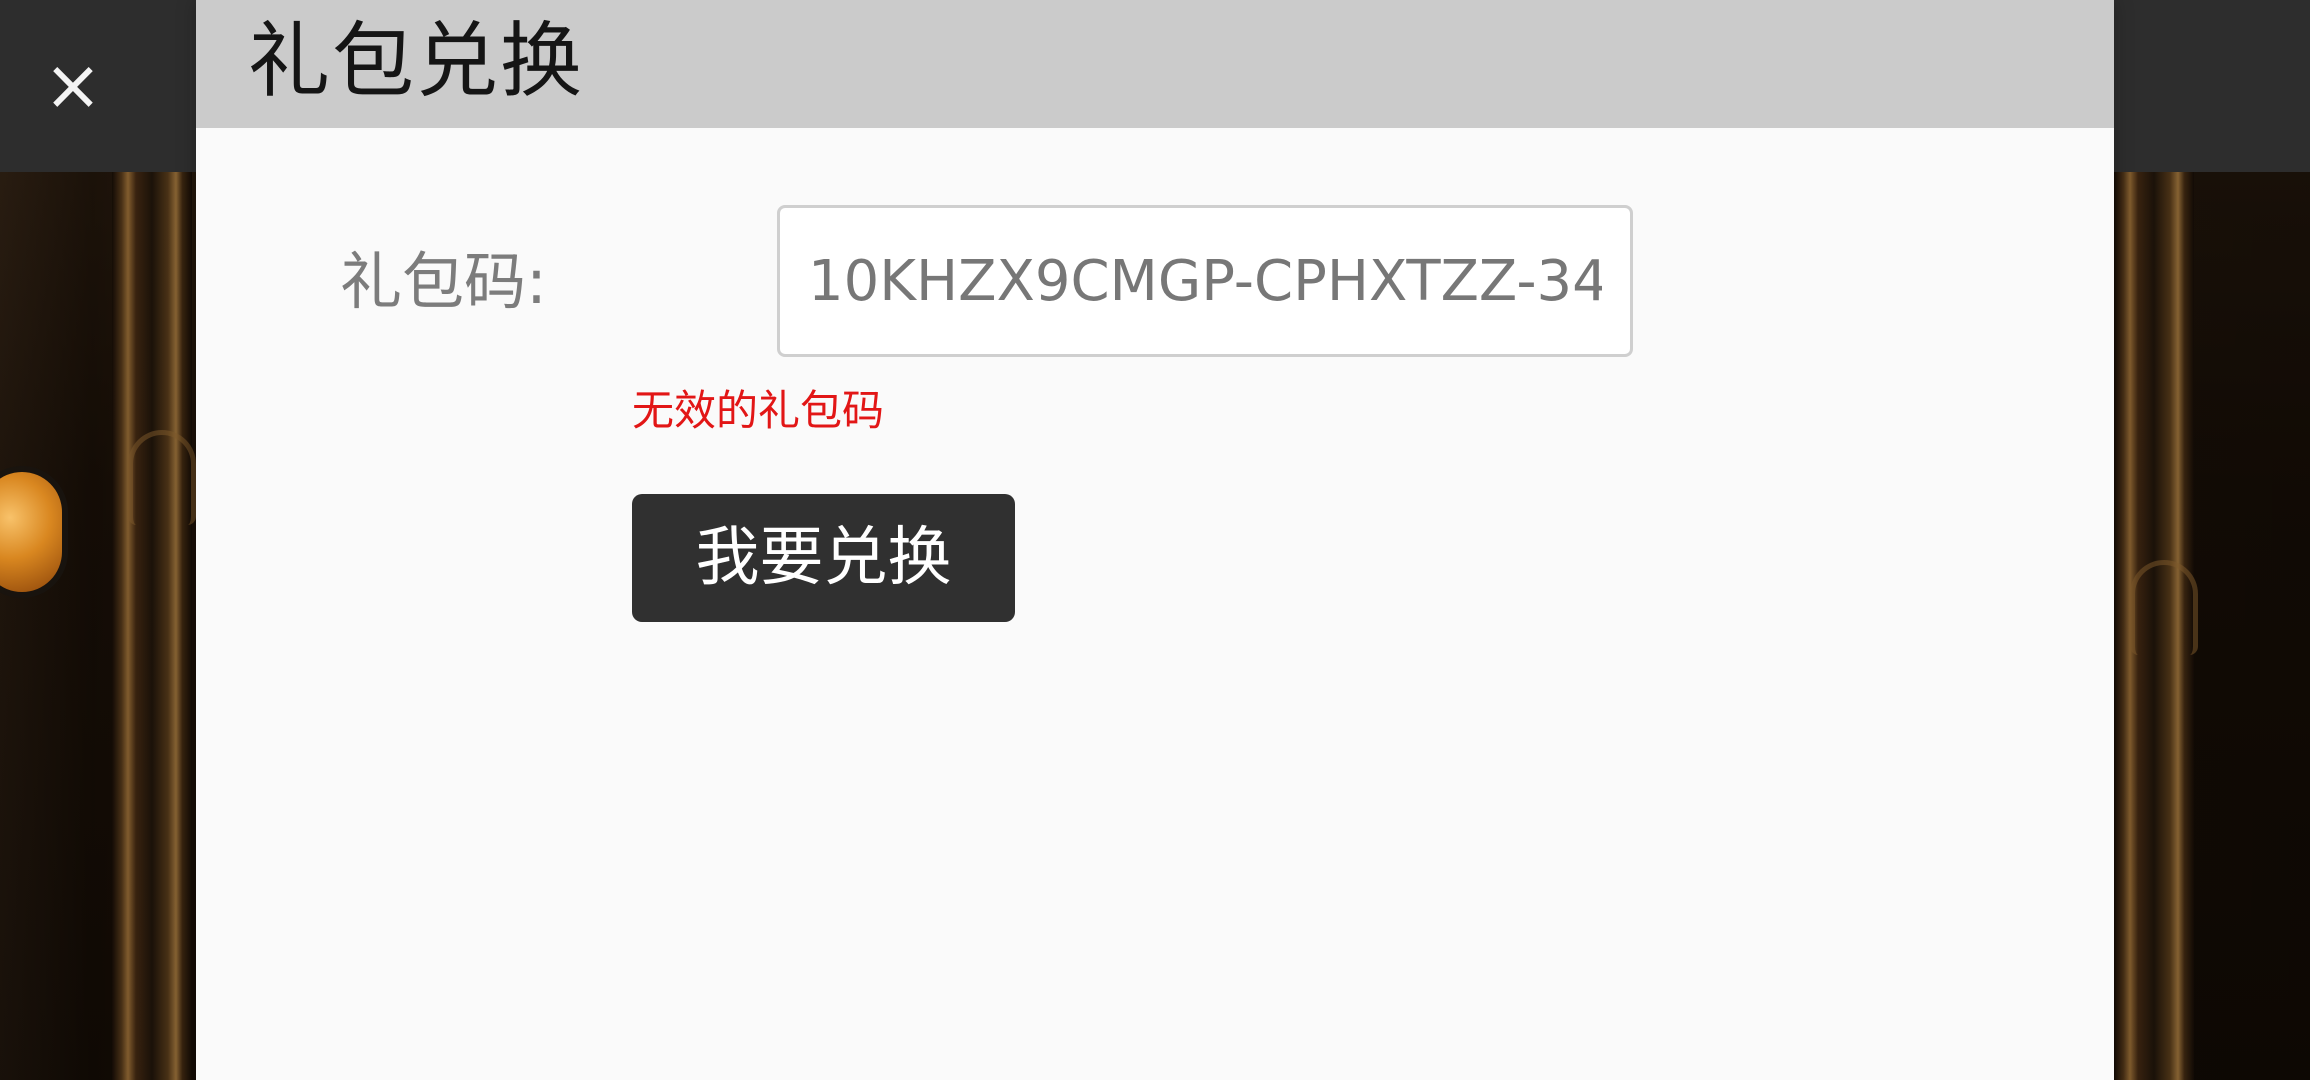 The image size is (2310, 1080). I want to click on close-icon: ×, so click(73, 85).